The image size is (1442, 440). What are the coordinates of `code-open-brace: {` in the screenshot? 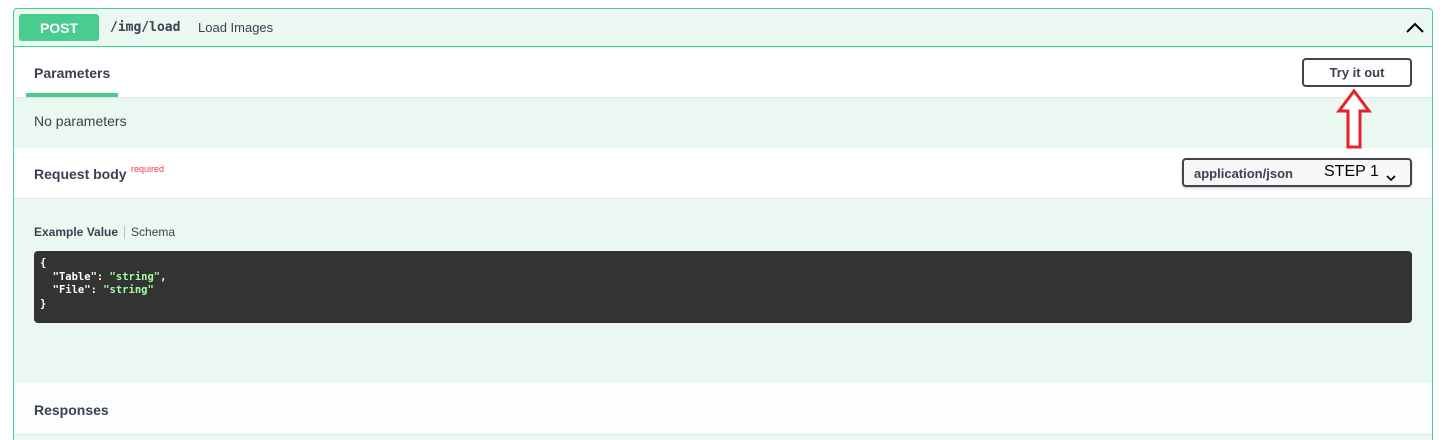 It's located at (43, 263).